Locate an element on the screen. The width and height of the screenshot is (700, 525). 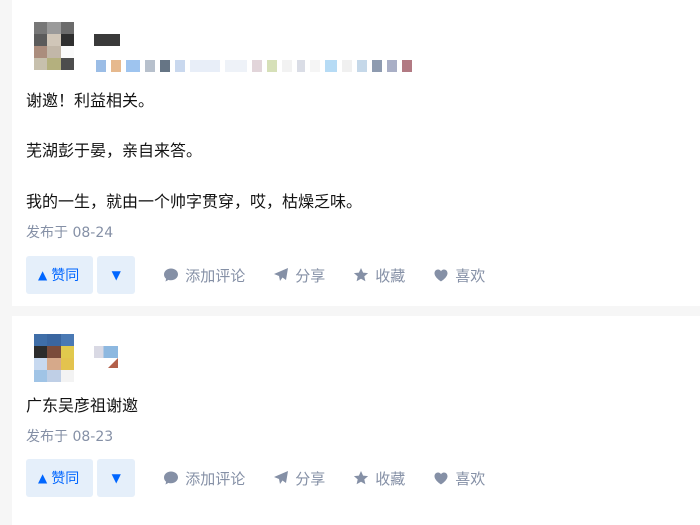
answer-text: 我的一生，就由一个帅字贯穿，哎，枯燥乏味。 is located at coordinates (194, 201).